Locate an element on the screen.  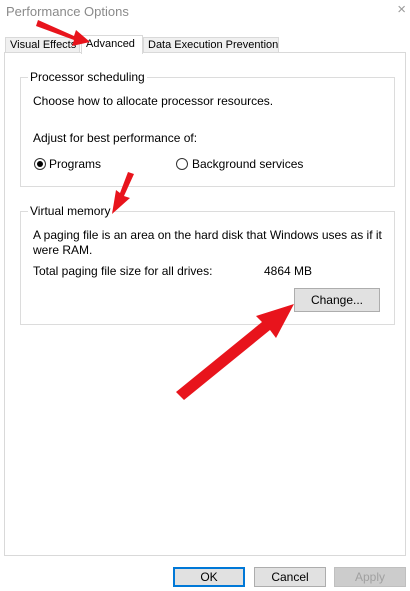
tab-data-execution-prevention: Data Execution Prevention is located at coordinates (211, 45).